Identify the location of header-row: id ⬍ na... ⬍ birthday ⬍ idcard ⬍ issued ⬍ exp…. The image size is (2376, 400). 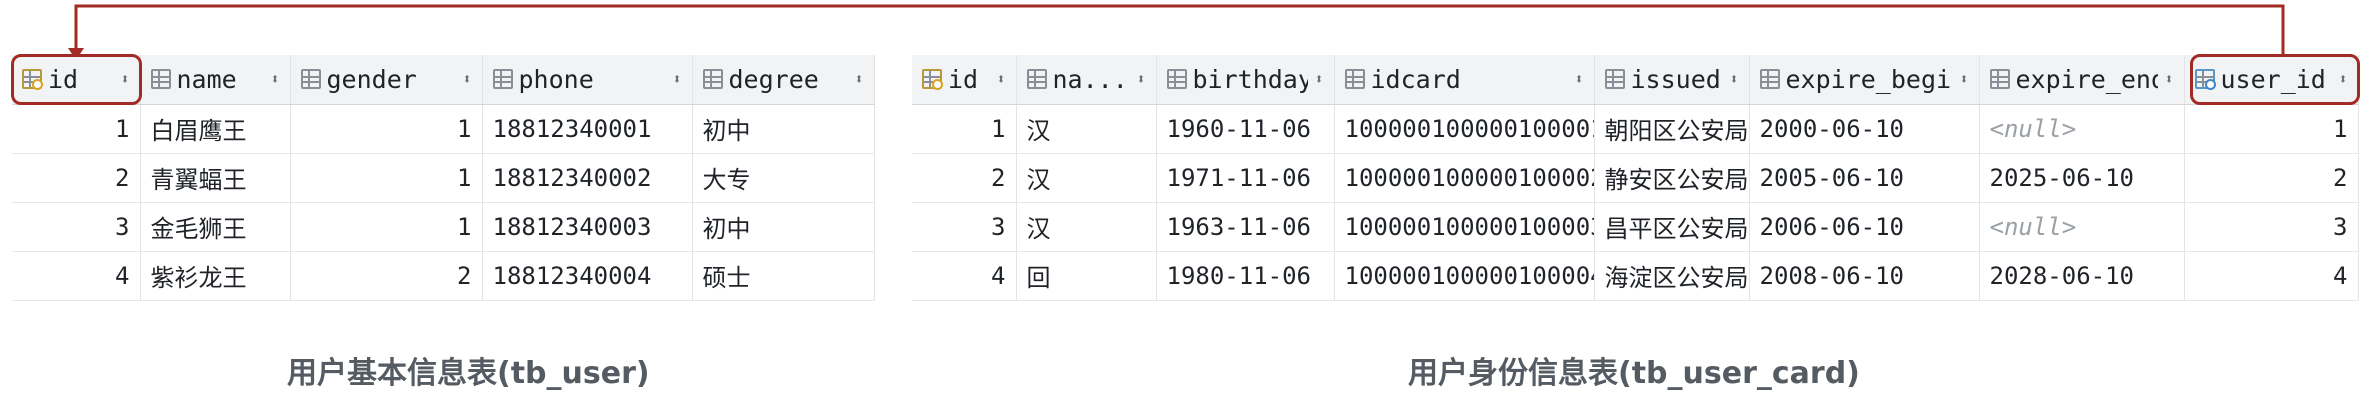
(1635, 80).